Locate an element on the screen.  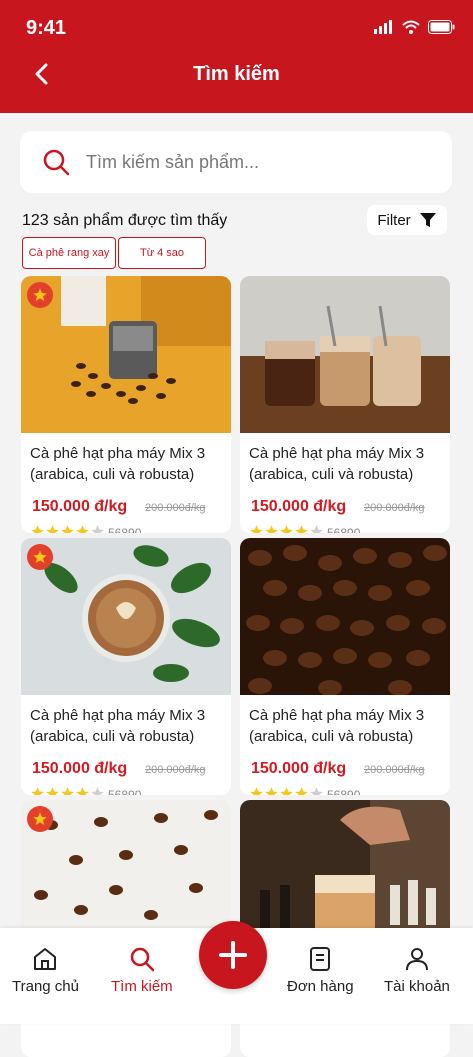
app-header: 9:41 Tìm kiếm is located at coordinates (236, 56).